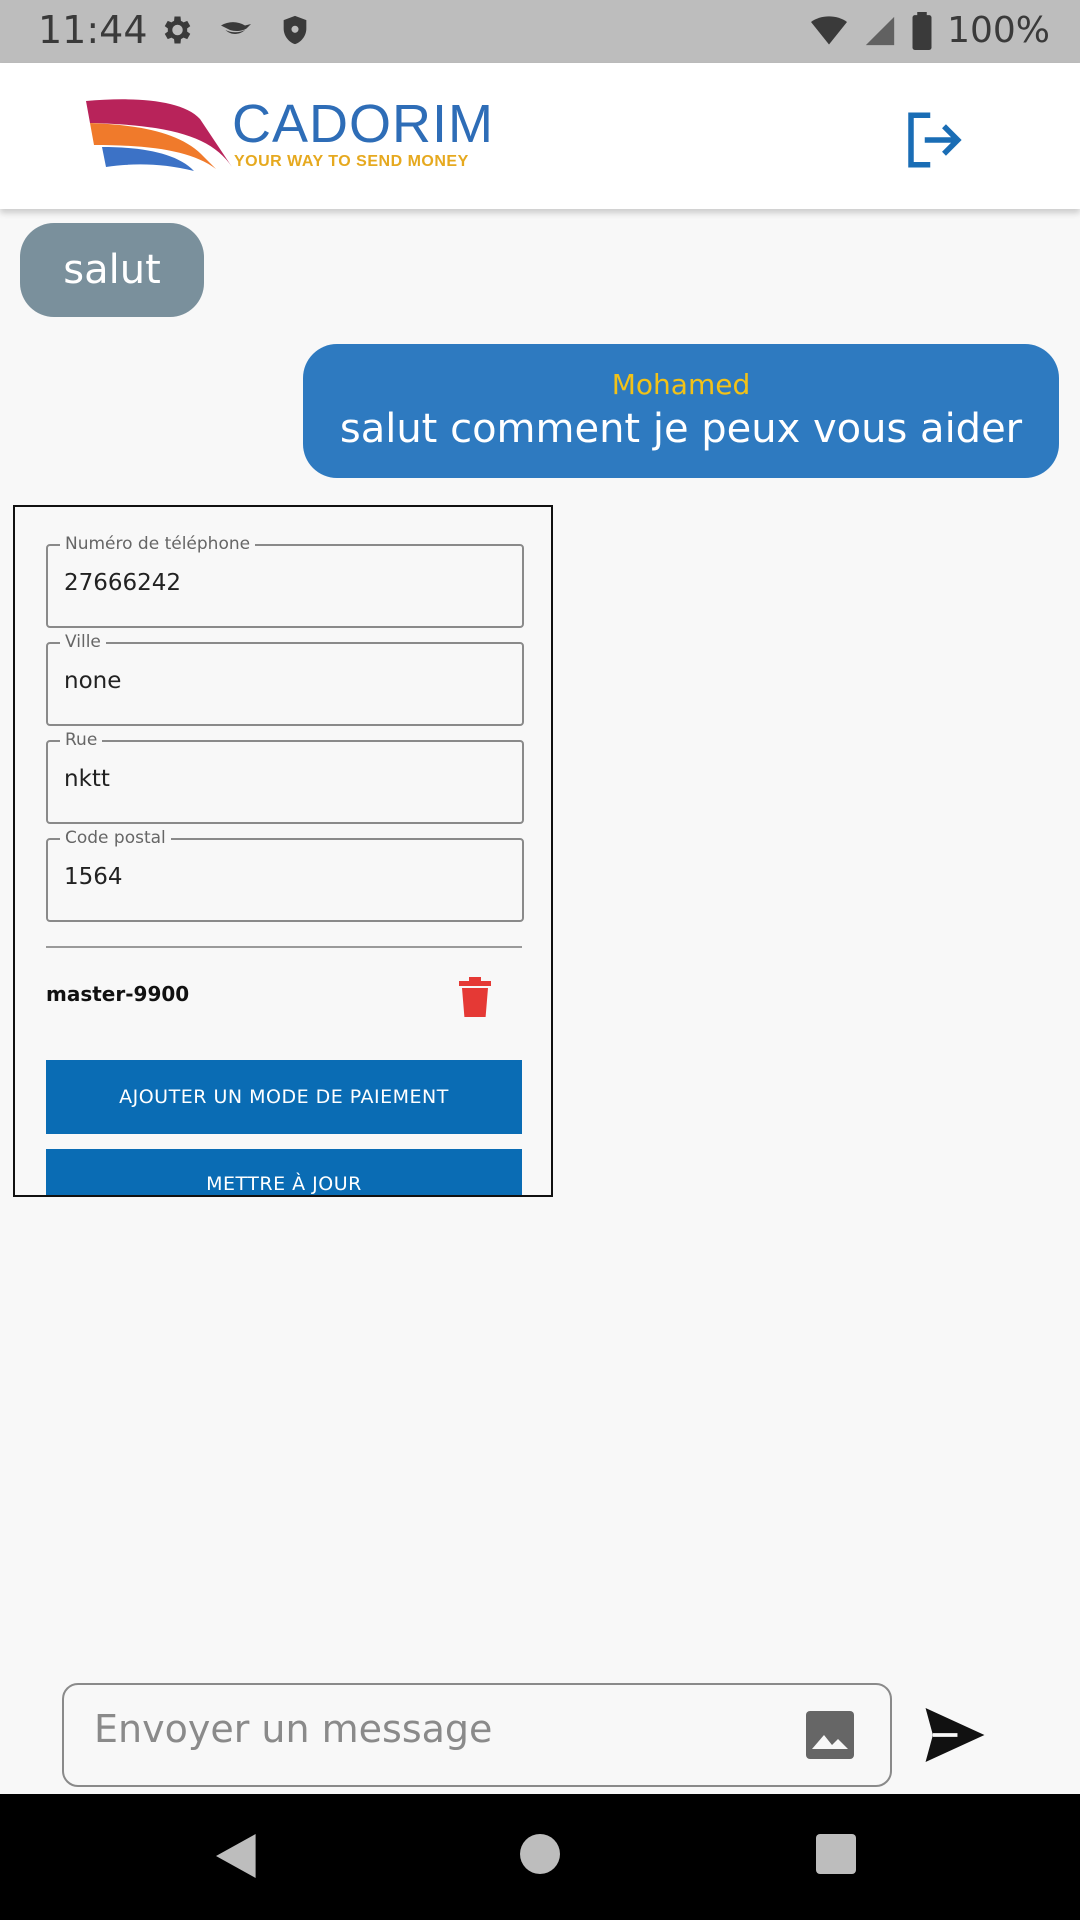 The image size is (1080, 1920). What do you see at coordinates (115, 838) in the screenshot?
I see `postal-code-label: Code postal` at bounding box center [115, 838].